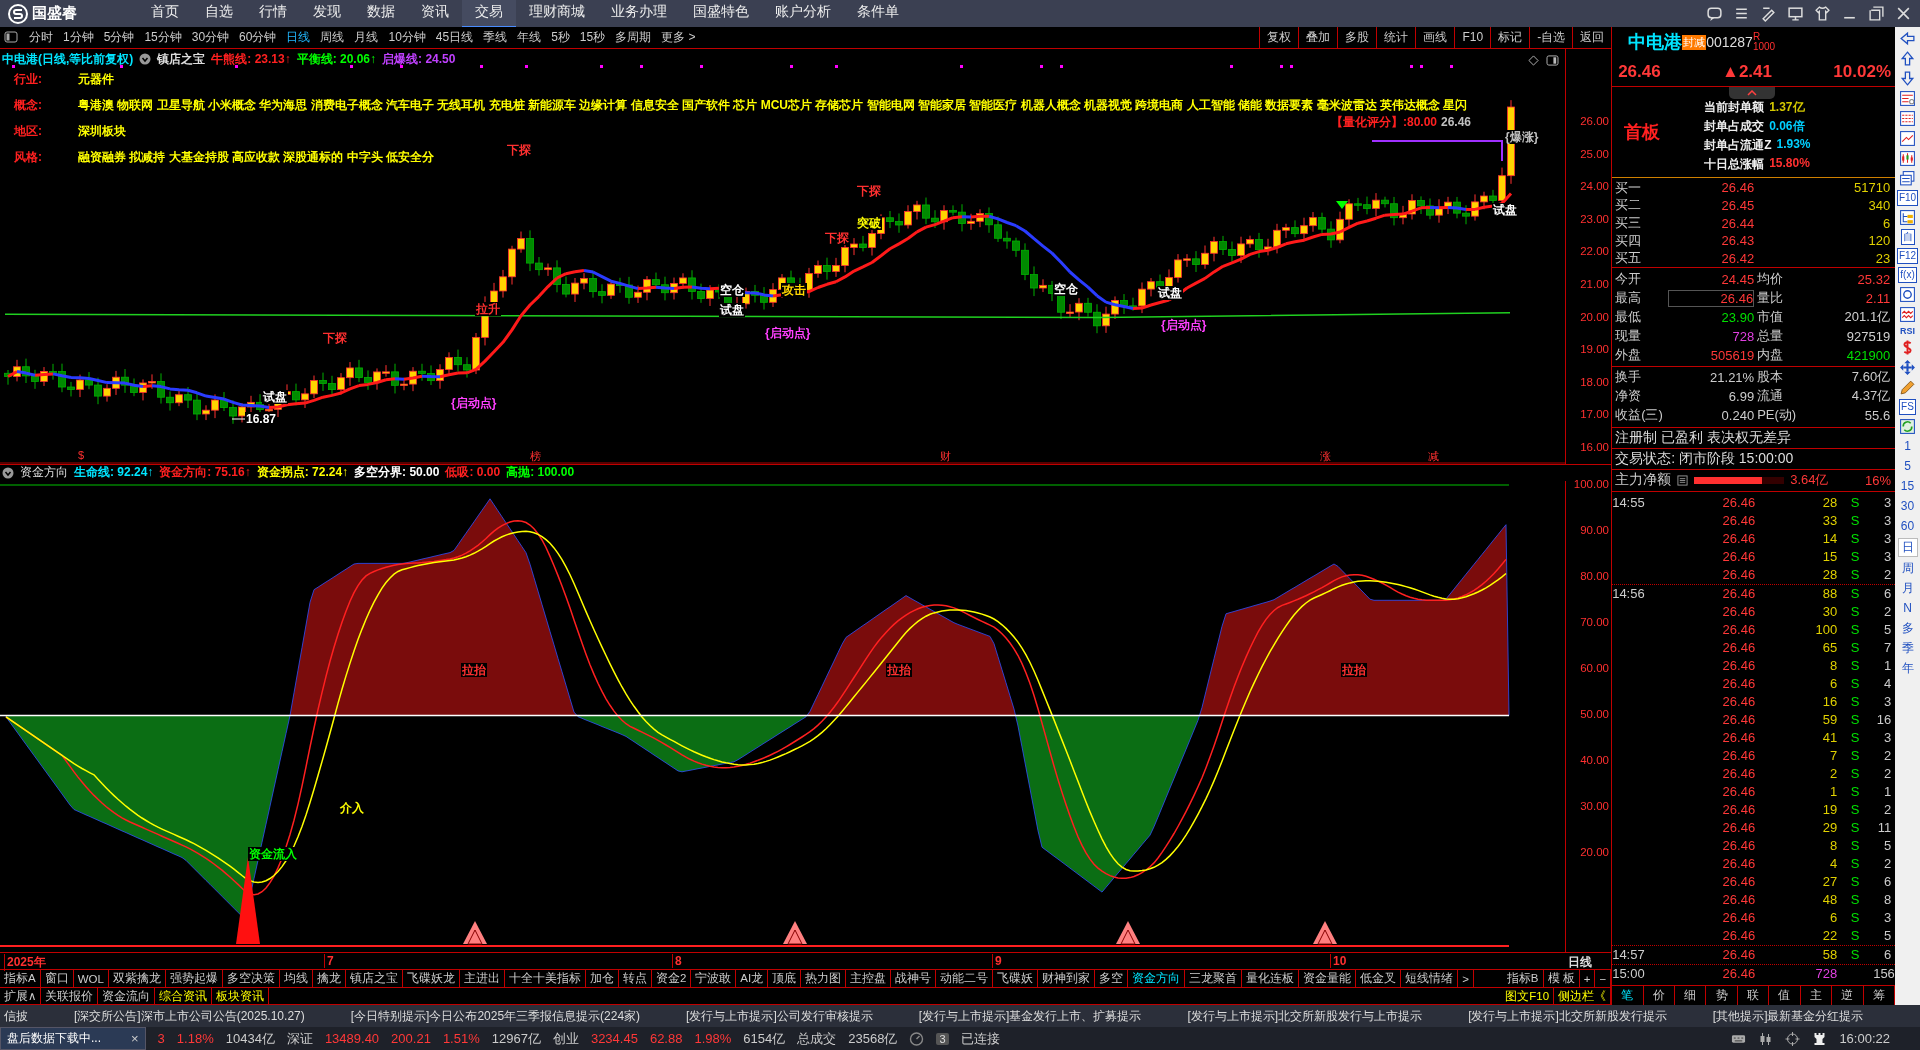 This screenshot has height=1050, width=1920. Describe the element at coordinates (1603, 978) in the screenshot. I see `indicator-tool-button: −` at that location.